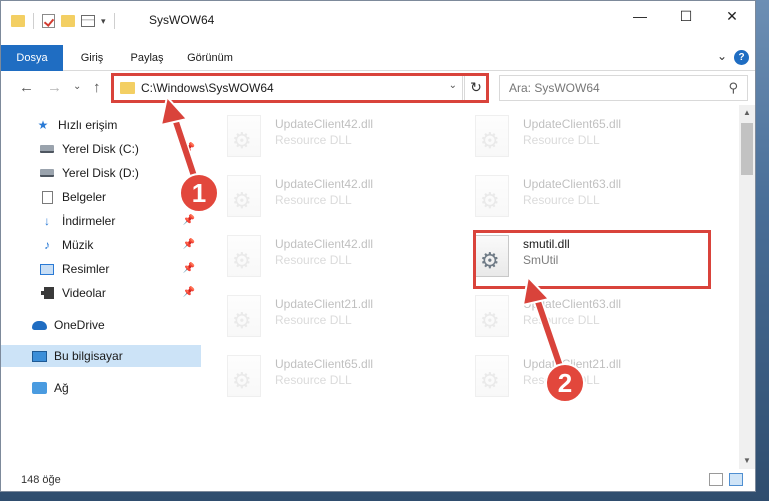 The image size is (769, 501). Describe the element at coordinates (565, 383) in the screenshot. I see `step-badge-2: 2` at that location.